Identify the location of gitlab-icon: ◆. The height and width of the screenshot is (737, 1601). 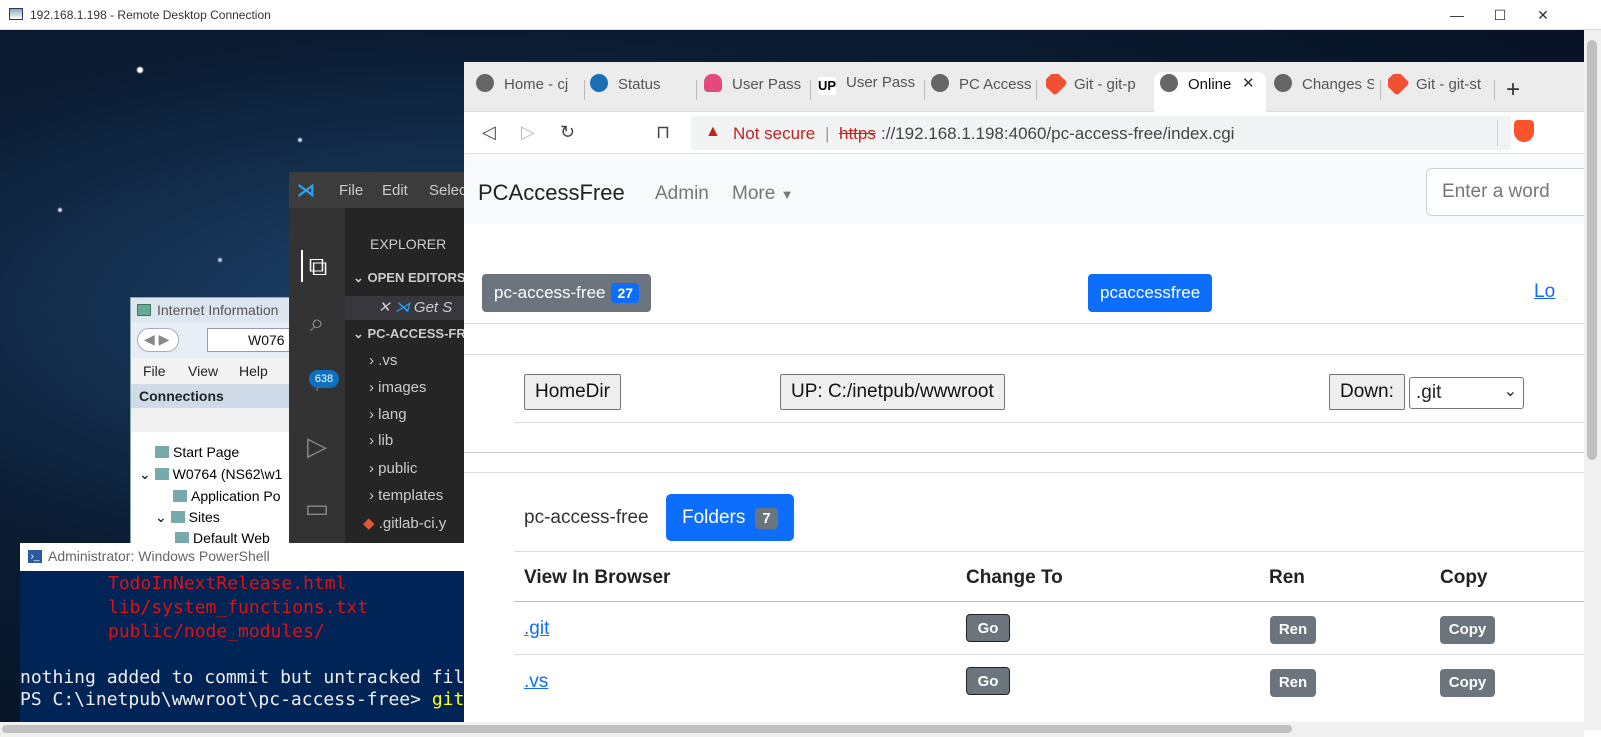
(369, 523).